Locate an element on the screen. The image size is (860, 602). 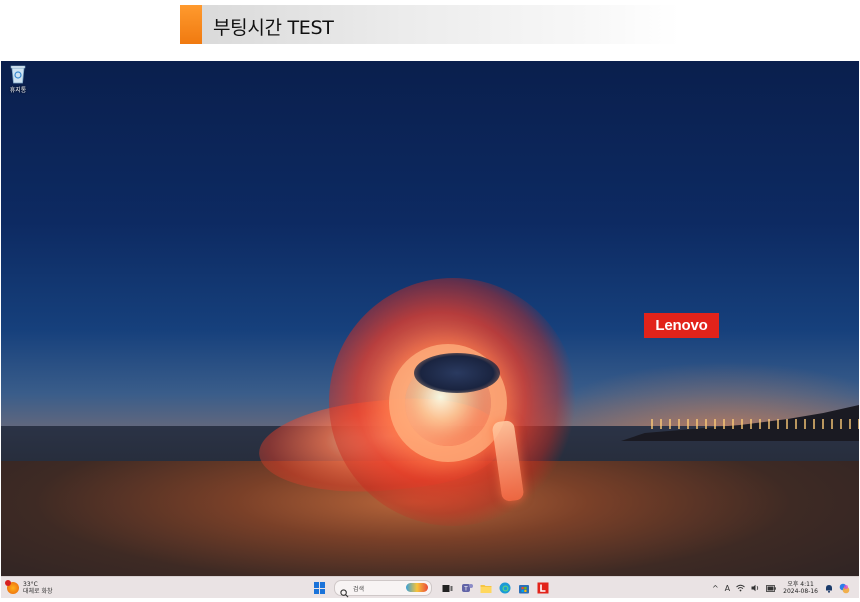
banner-title: 부팅시간 TEST is located at coordinates (273, 28).